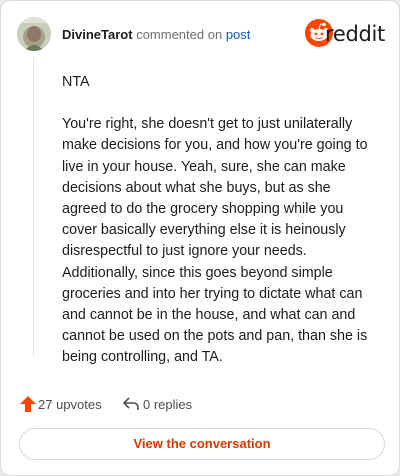  I want to click on comment-meta: DivineTarot commented on post, so click(156, 34).